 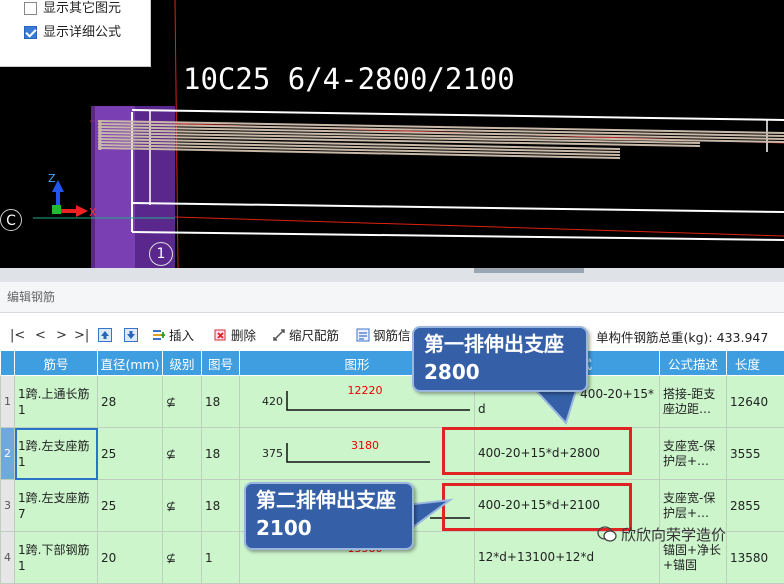 What do you see at coordinates (329, 516) in the screenshot?
I see `callout-second-row: 第二排伸出支座2100` at bounding box center [329, 516].